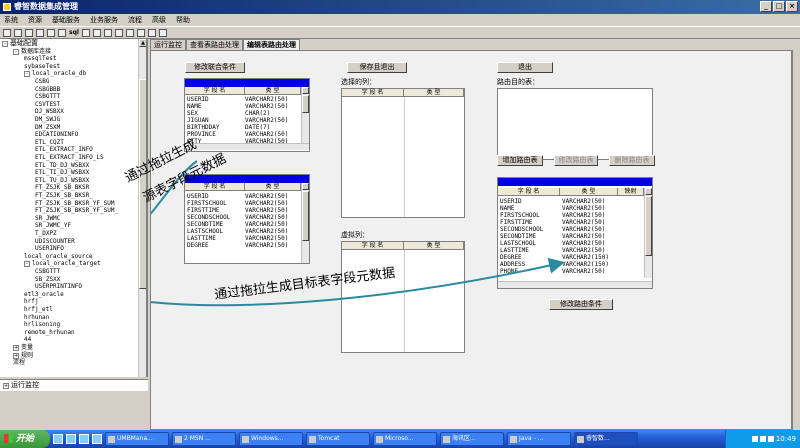 The image size is (800, 448). What do you see at coordinates (183, 20) in the screenshot?
I see `menu-item: 帮助` at bounding box center [183, 20].